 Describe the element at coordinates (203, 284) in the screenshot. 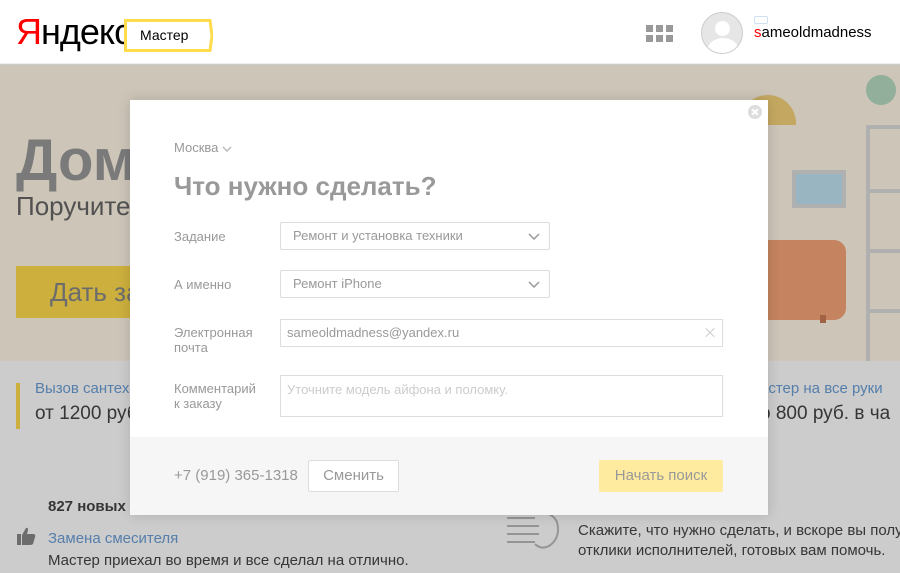

I see `specific-label: А именно` at that location.